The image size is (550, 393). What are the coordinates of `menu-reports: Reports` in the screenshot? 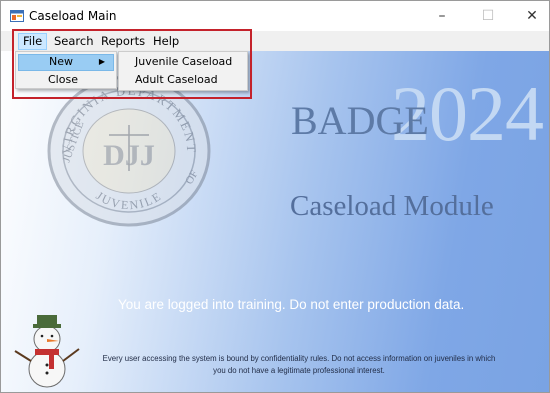 It's located at (123, 41).